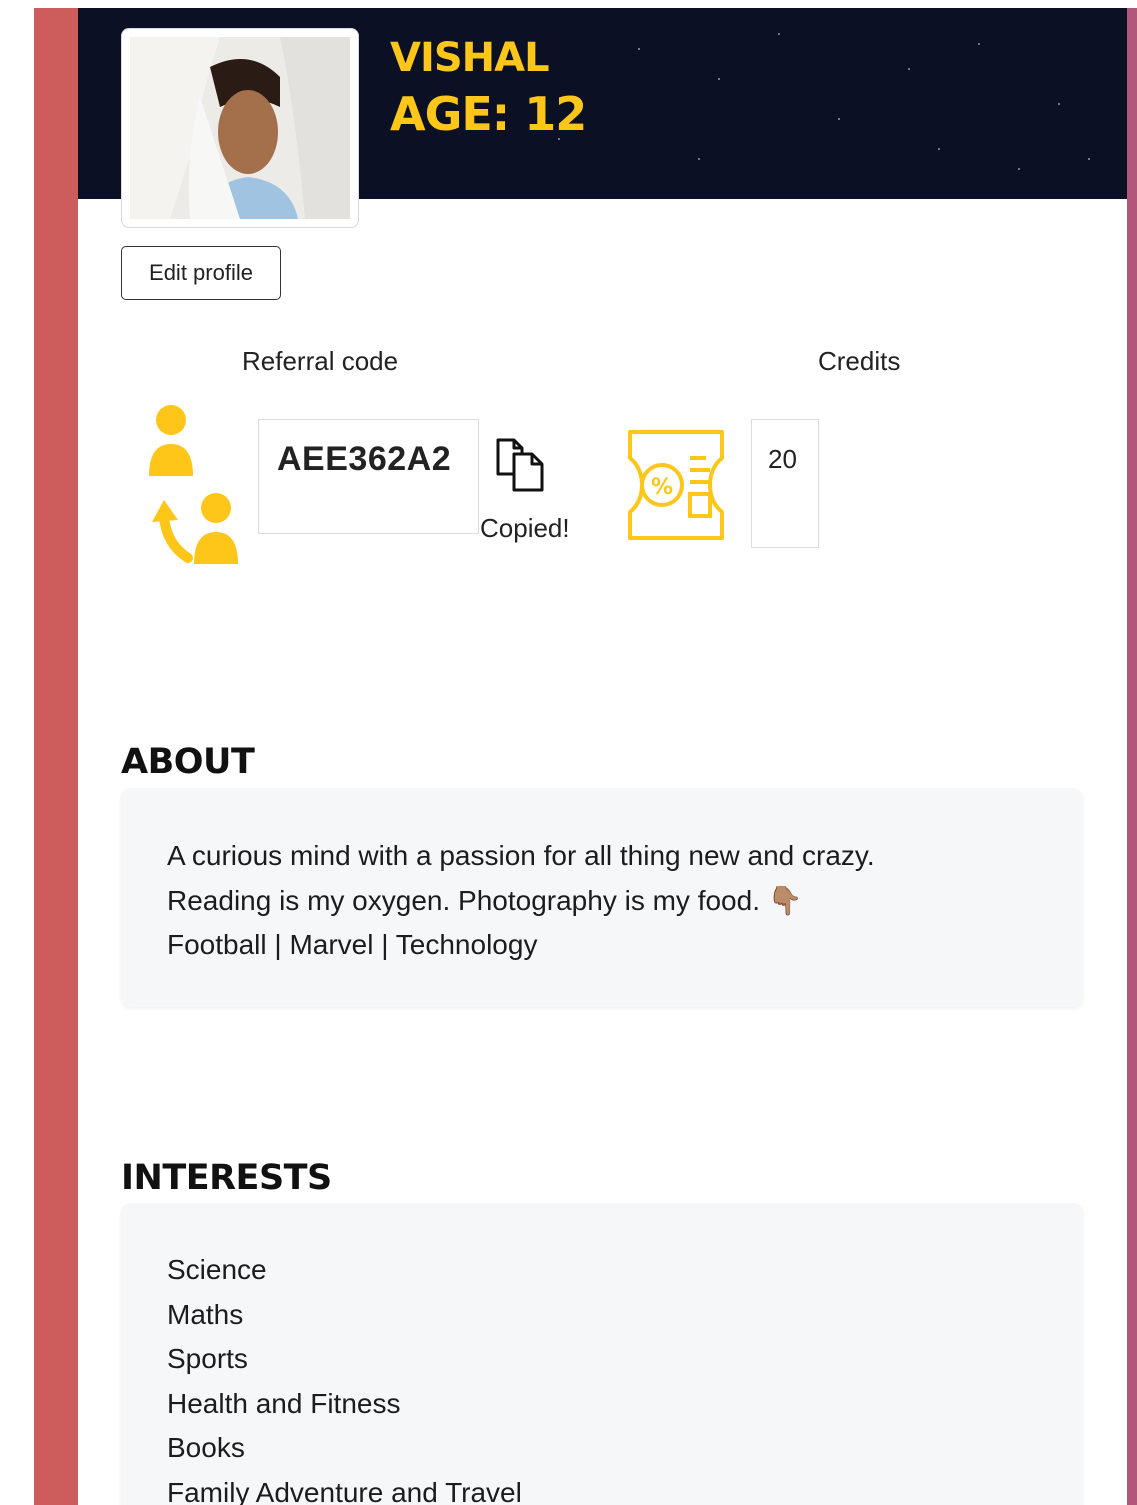  Describe the element at coordinates (206, 1447) in the screenshot. I see `interest-item: Books` at that location.